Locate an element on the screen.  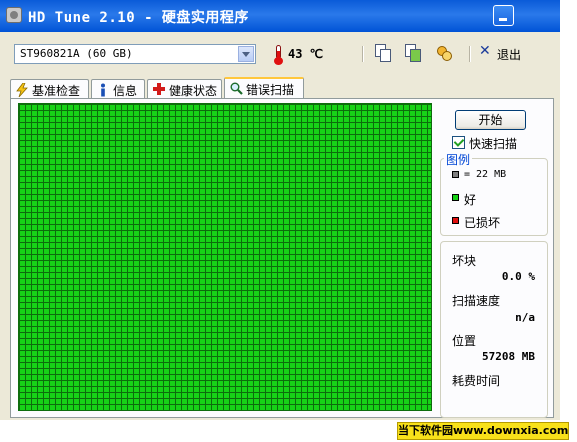
title-bar: HD Tune 2.10 - 硬盘实用程序 is located at coordinates (280, 16).